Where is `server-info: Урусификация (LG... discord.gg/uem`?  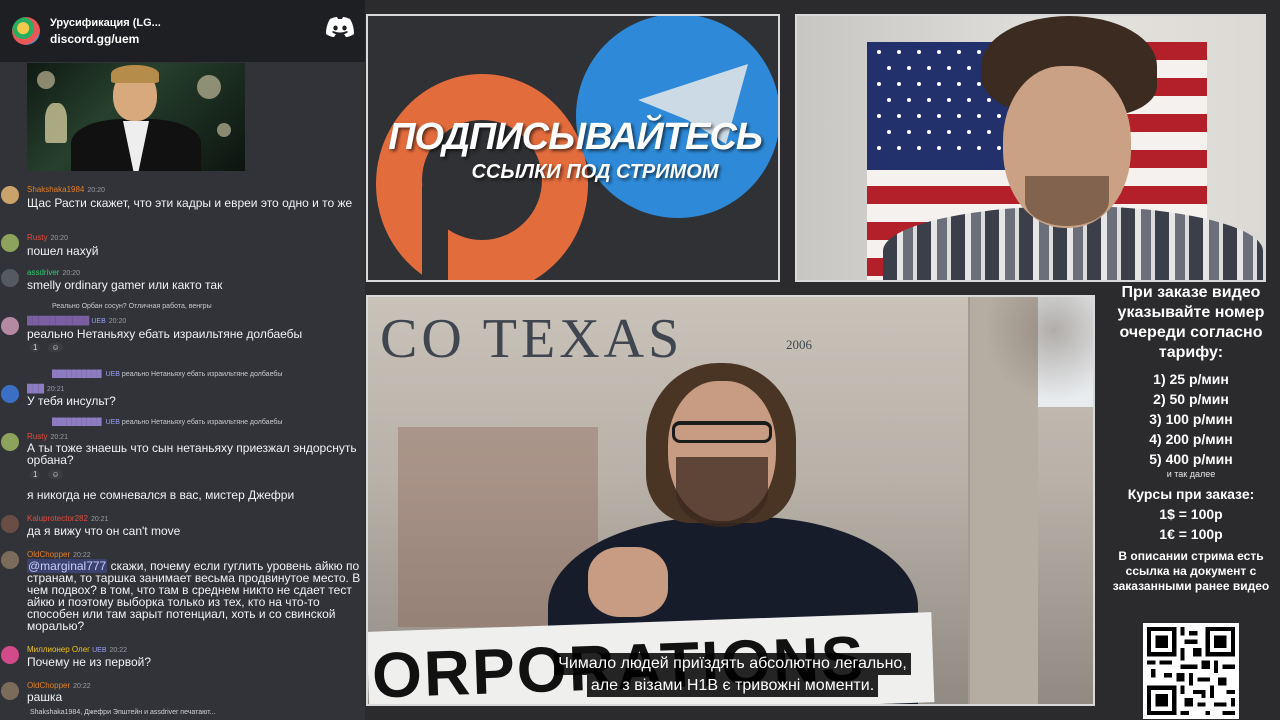
server-info: Урусификация (LG... discord.gg/uem is located at coordinates (105, 31).